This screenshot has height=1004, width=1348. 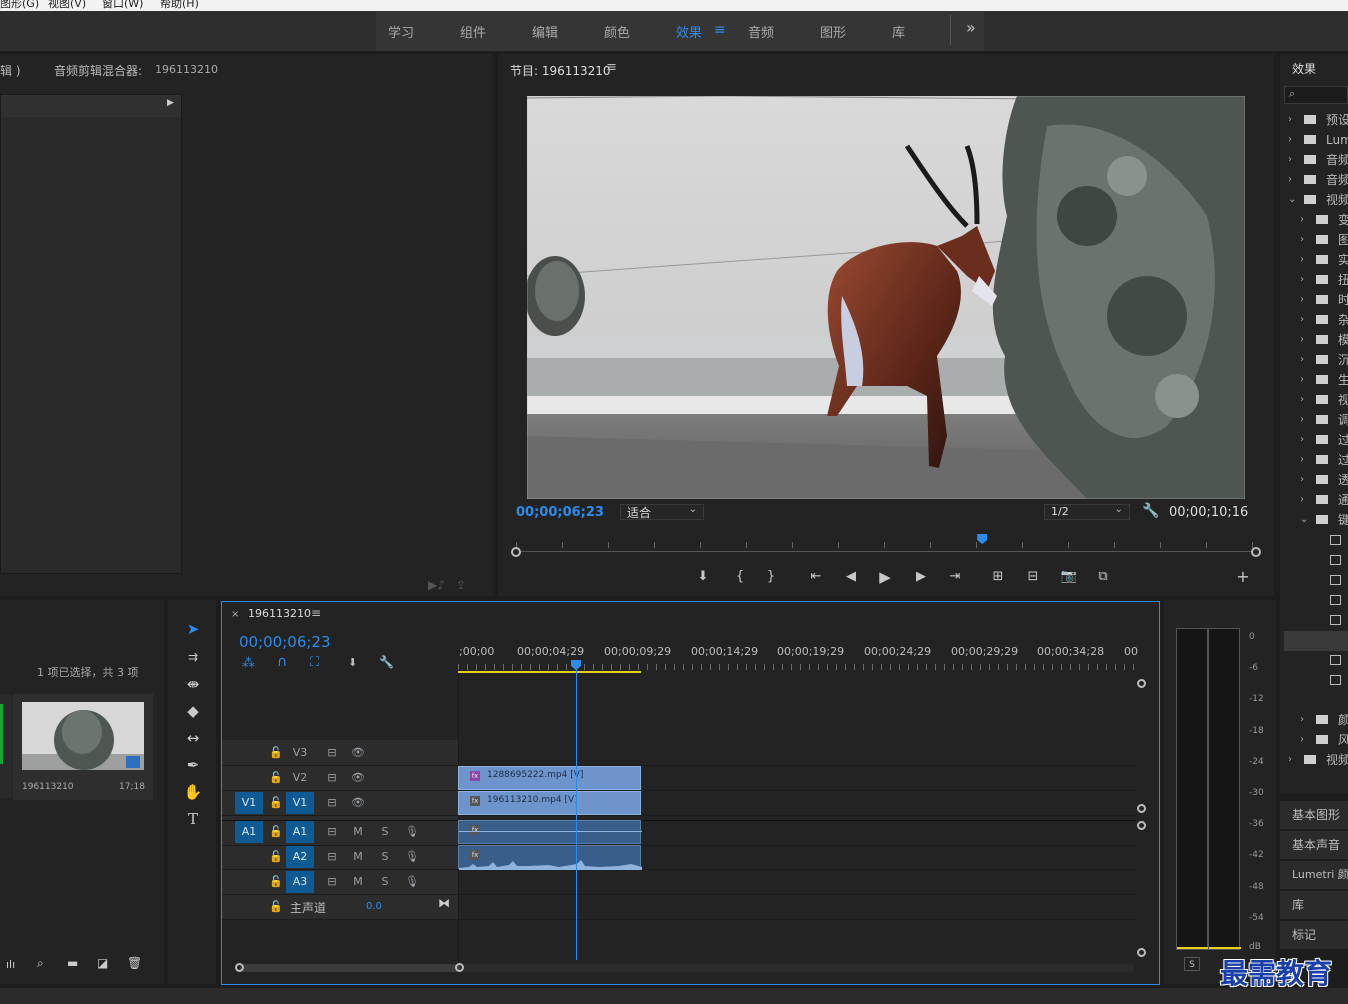 I want to click on zoom-left-handle, so click(x=516, y=552).